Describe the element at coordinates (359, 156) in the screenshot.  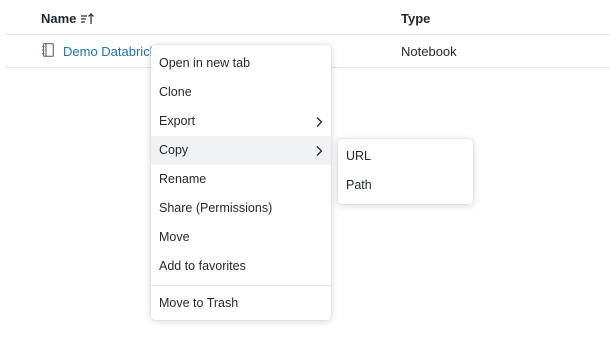
I see `submenu-item-label: URL` at that location.